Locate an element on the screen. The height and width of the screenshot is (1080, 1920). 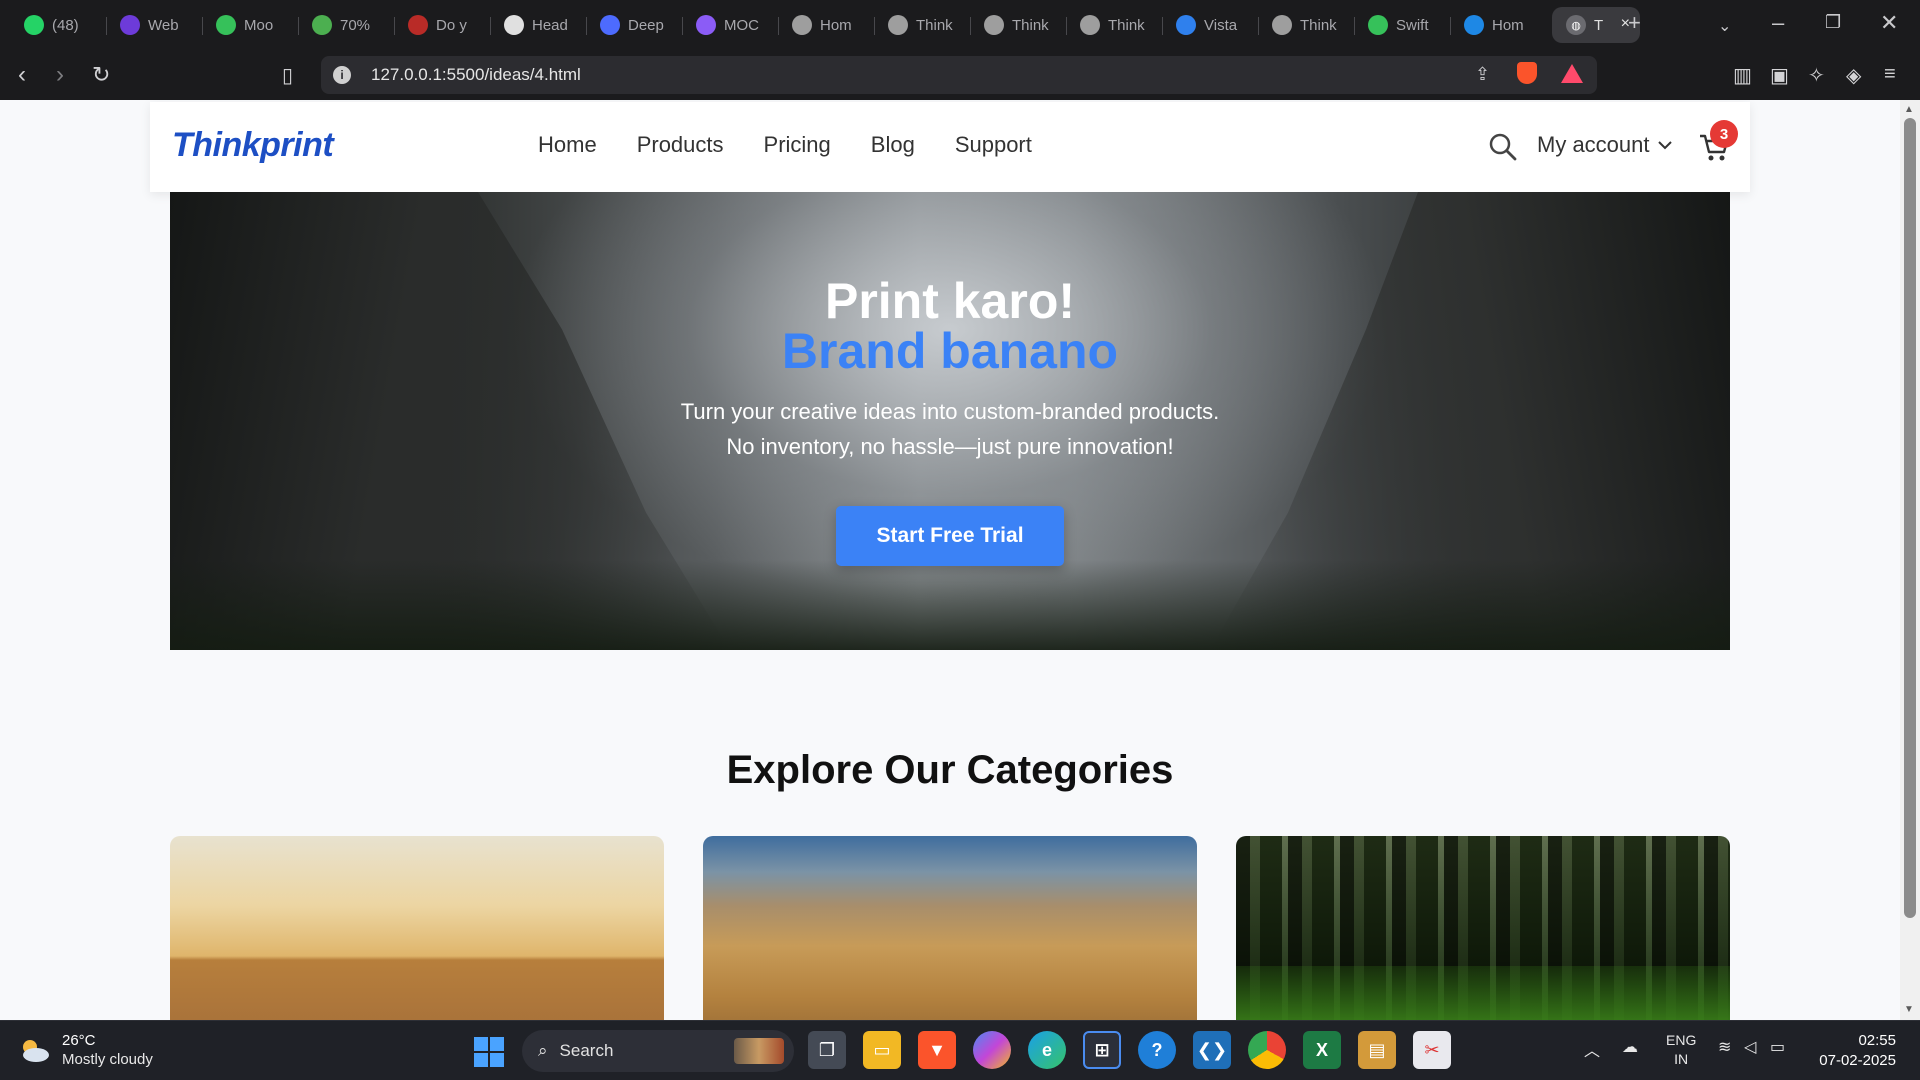
browser-tab: Vista is located at coordinates (1210, 25).